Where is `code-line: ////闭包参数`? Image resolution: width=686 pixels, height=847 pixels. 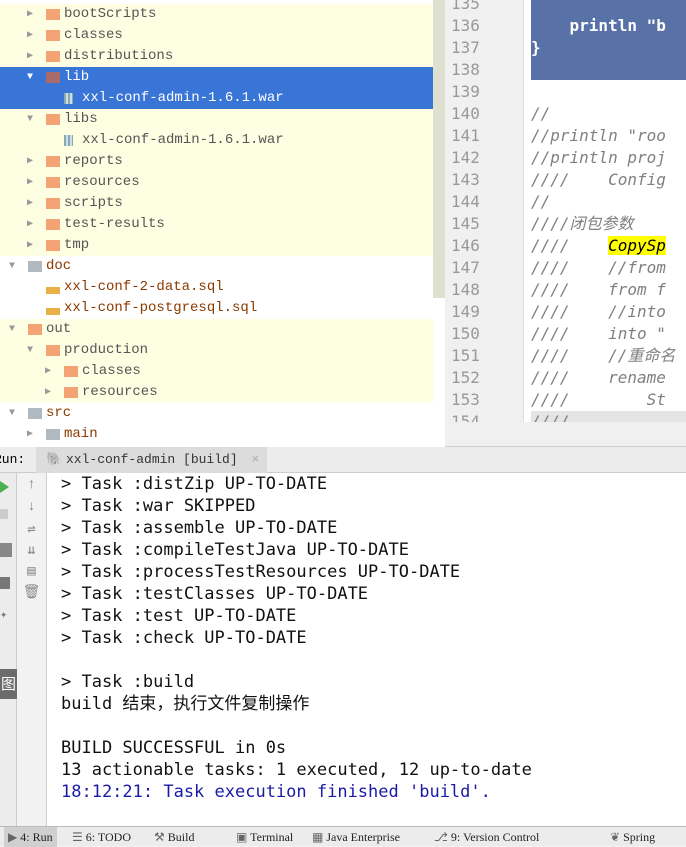
code-line: ////闭包参数 is located at coordinates (582, 223).